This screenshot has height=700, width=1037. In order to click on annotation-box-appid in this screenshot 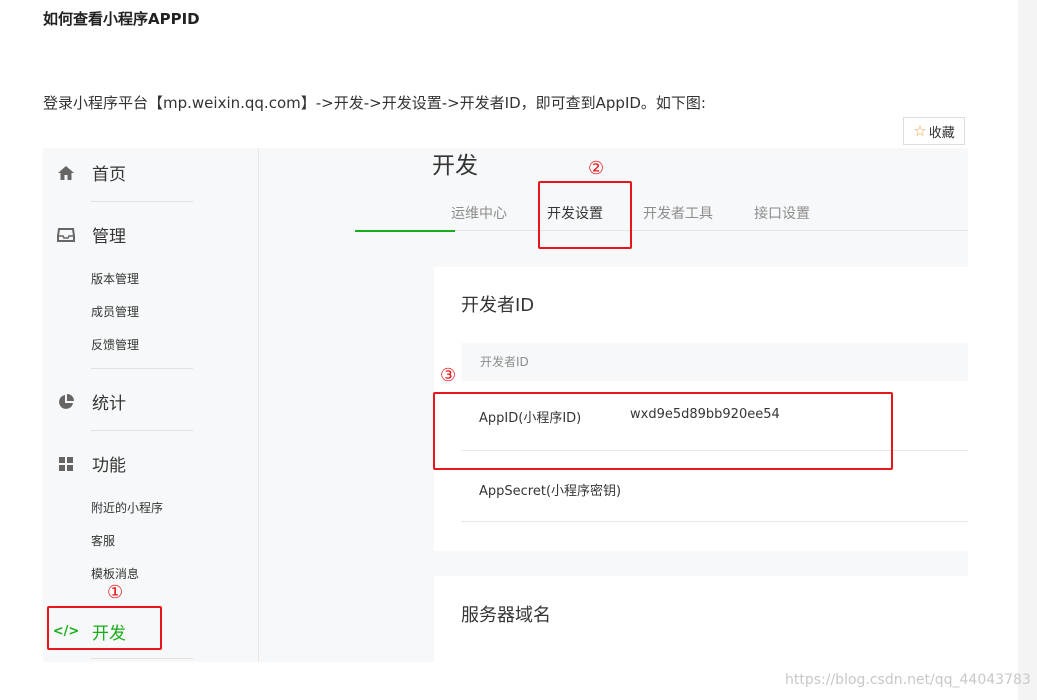, I will do `click(663, 431)`.